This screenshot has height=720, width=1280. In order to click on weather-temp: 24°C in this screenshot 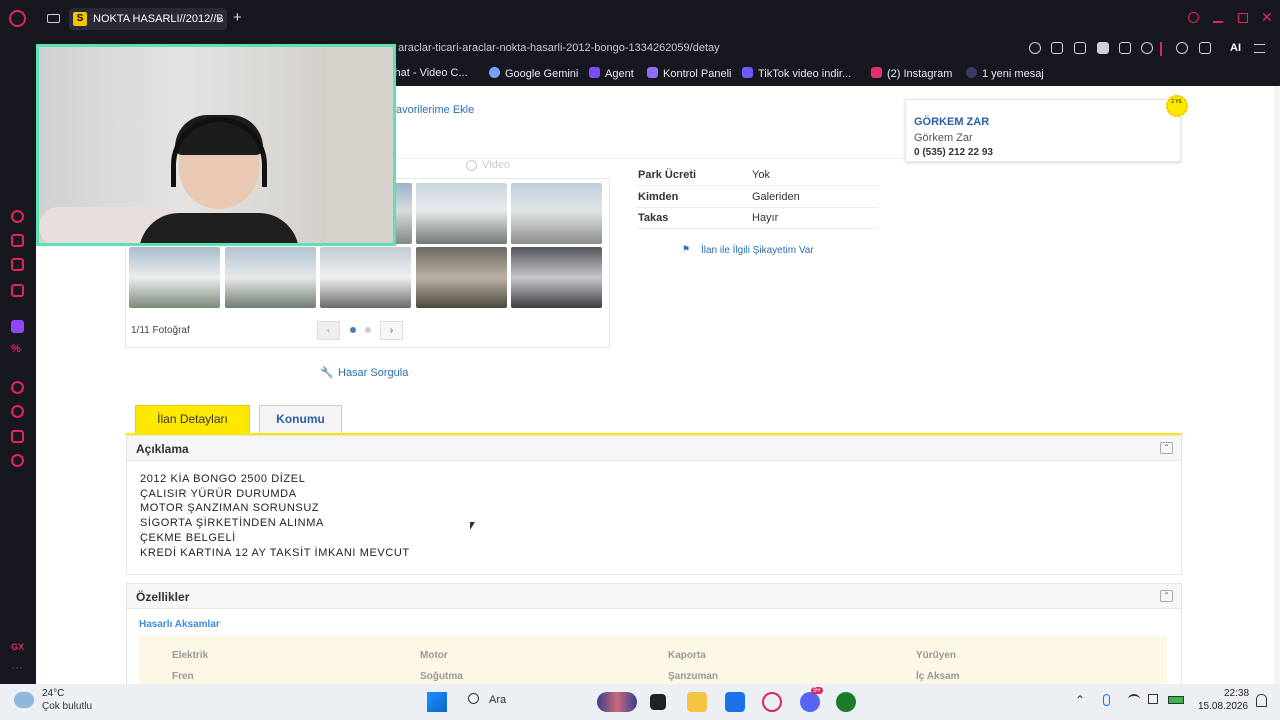, I will do `click(53, 693)`.